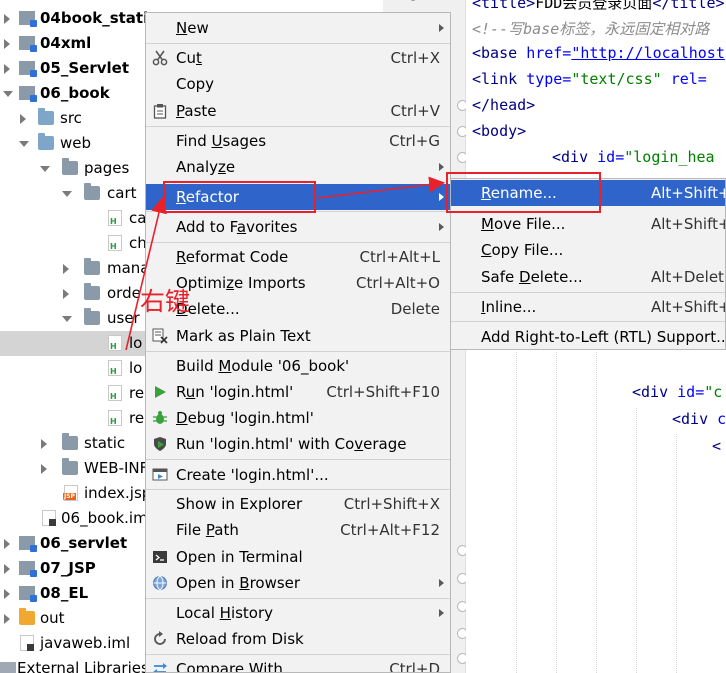 The height and width of the screenshot is (673, 726). What do you see at coordinates (717, 446) in the screenshot?
I see `code-line: <` at bounding box center [717, 446].